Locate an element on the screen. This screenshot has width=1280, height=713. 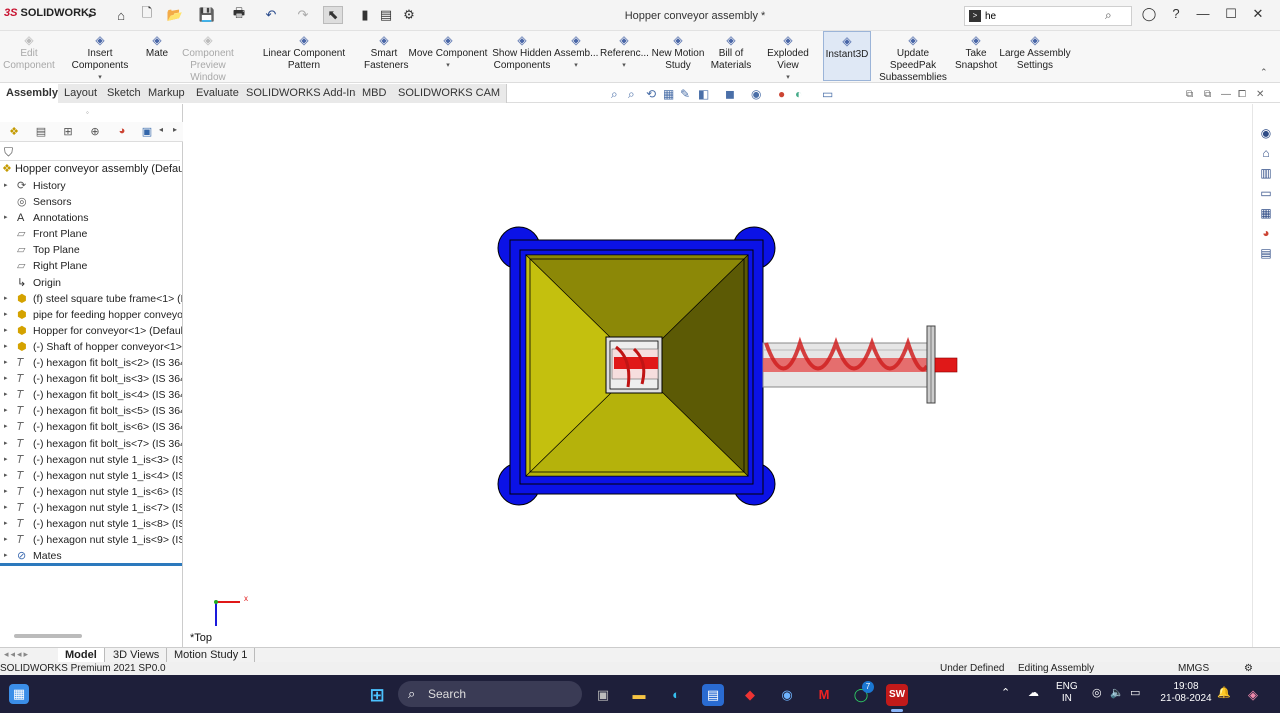
viewport-tile-icon: ⧉ is located at coordinates (1207, 94).